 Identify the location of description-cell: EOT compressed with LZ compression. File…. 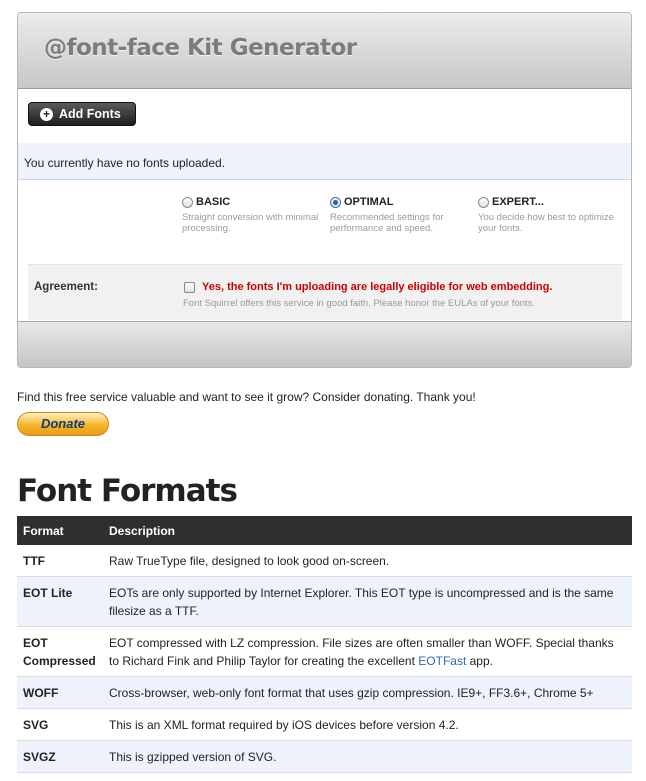
(367, 651).